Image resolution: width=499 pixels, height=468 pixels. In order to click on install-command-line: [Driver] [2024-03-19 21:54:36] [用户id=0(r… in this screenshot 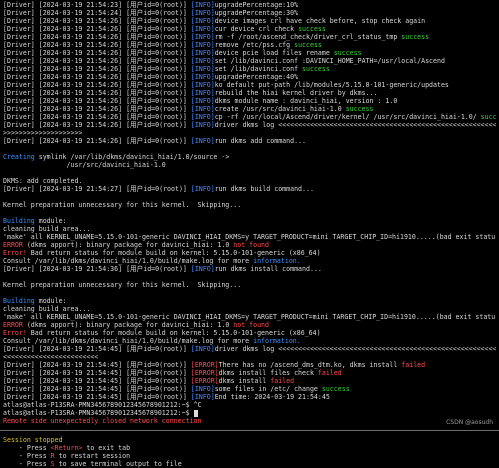, I will do `click(162, 269)`.